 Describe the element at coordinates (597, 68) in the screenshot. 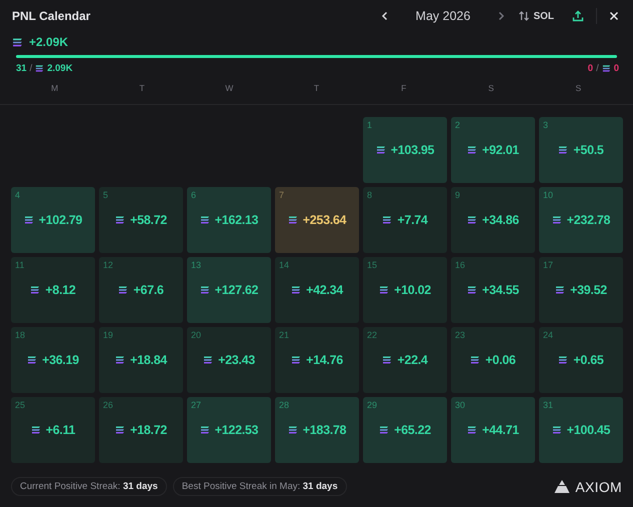

I see `slash: /` at that location.